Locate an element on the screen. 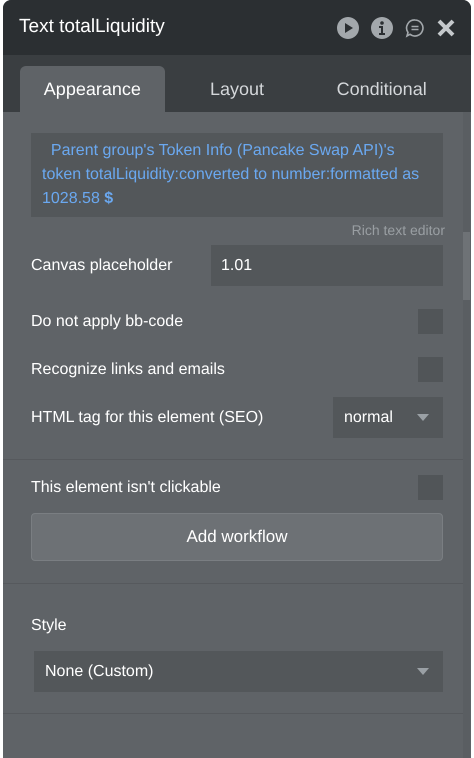 The width and height of the screenshot is (474, 758). tab: Appearance is located at coordinates (92, 89).